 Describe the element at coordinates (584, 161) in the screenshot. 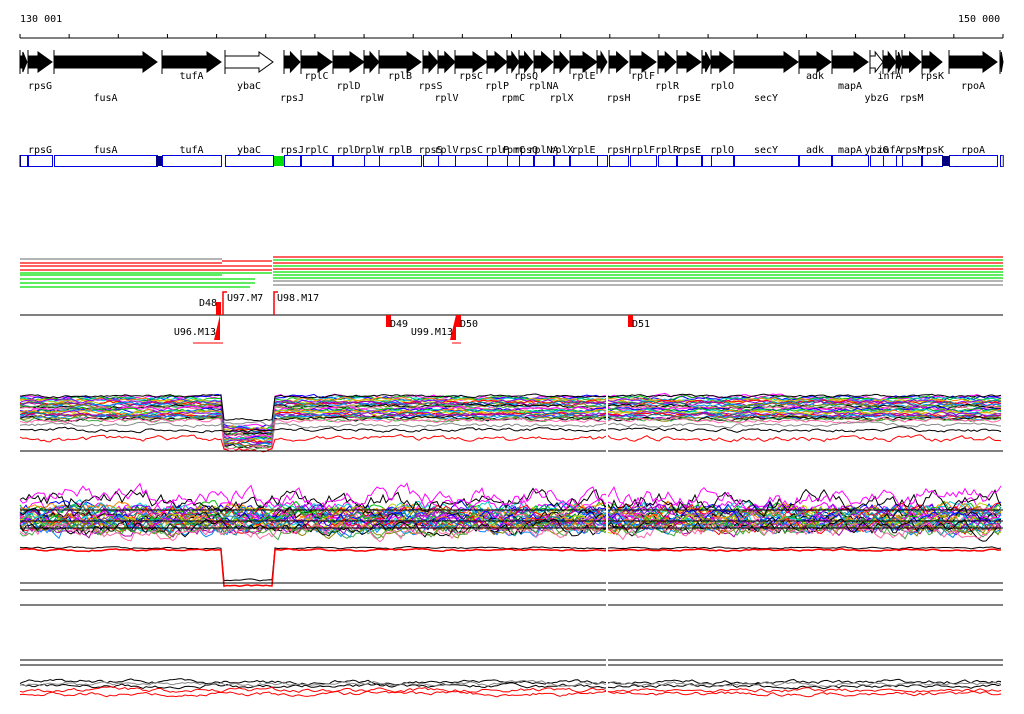

I see `gene-box-rplE` at that location.